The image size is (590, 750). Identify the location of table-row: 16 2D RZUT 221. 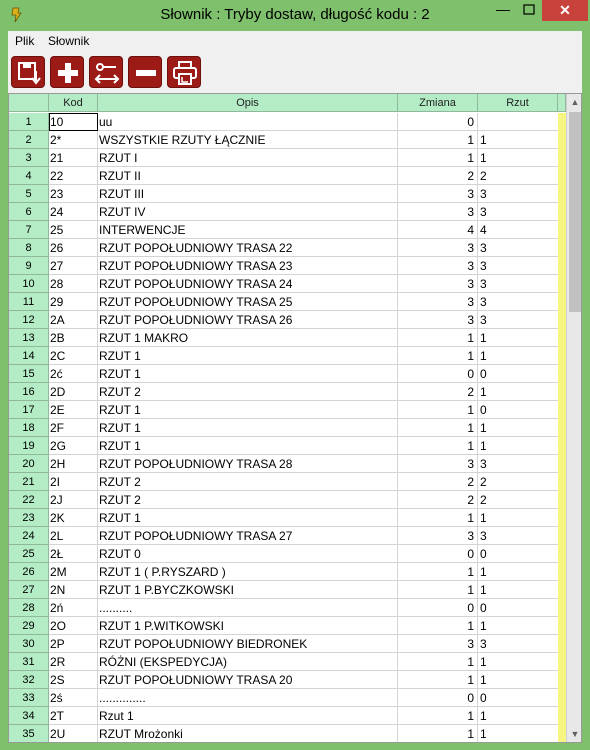
(284, 392).